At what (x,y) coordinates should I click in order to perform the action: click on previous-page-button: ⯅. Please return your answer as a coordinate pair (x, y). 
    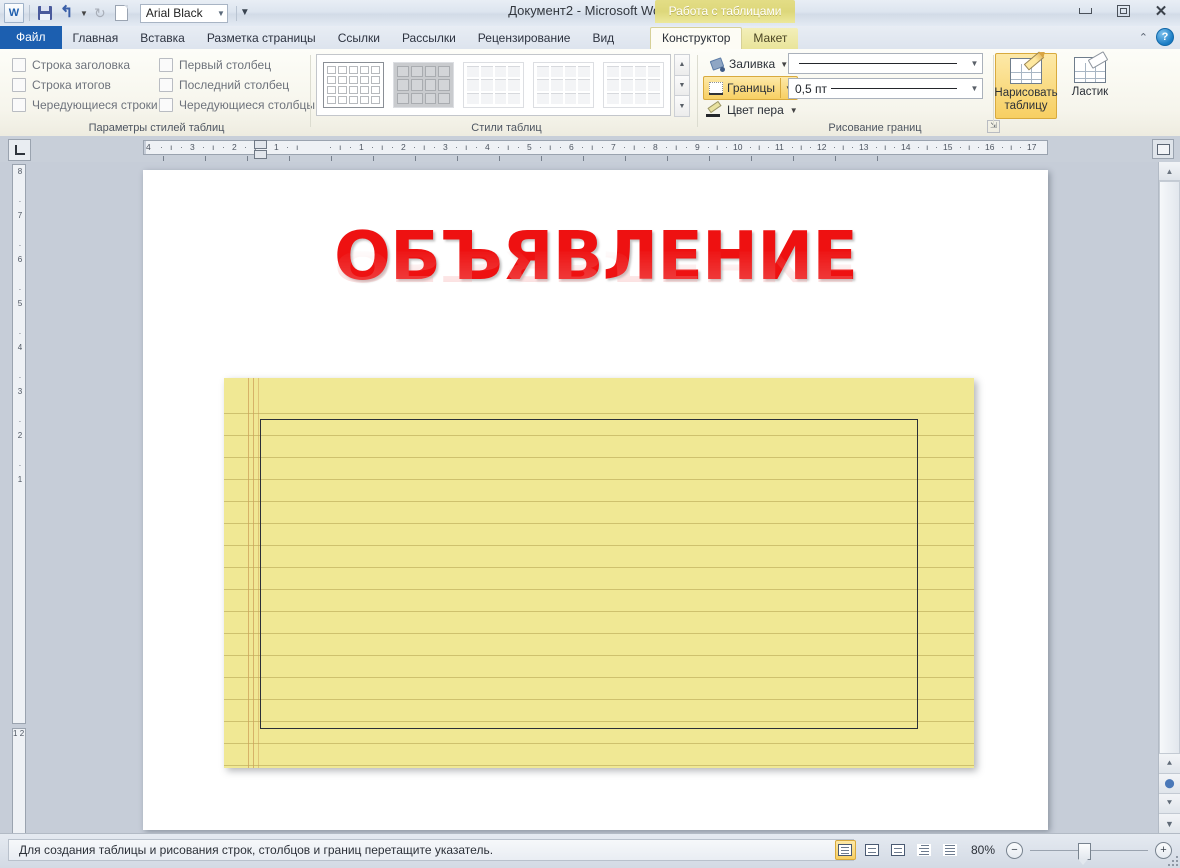
    Looking at the image, I should click on (1169, 763).